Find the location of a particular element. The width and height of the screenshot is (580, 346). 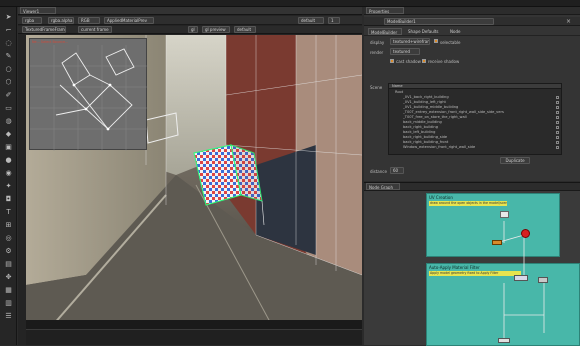

render-dropdown: textured is located at coordinates (405, 51).